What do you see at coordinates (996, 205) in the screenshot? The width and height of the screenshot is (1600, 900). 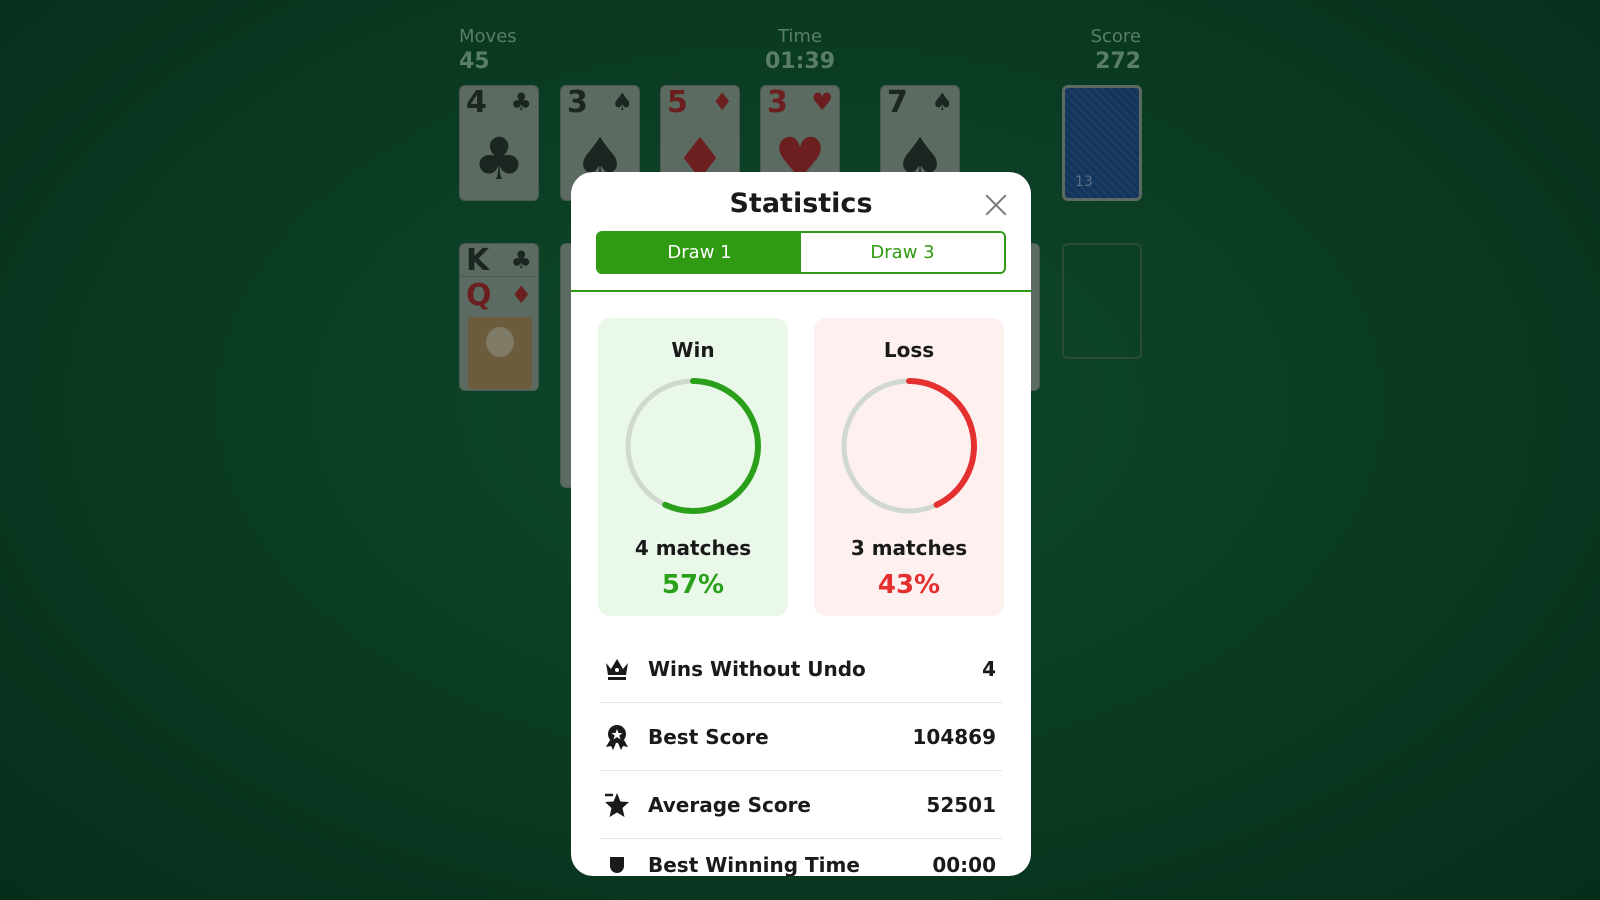 I see `close-icon` at bounding box center [996, 205].